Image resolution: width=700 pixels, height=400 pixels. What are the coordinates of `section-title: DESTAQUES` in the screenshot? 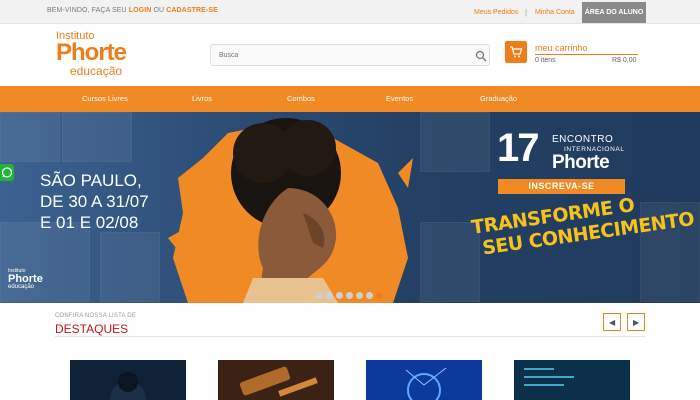 It's located at (92, 329).